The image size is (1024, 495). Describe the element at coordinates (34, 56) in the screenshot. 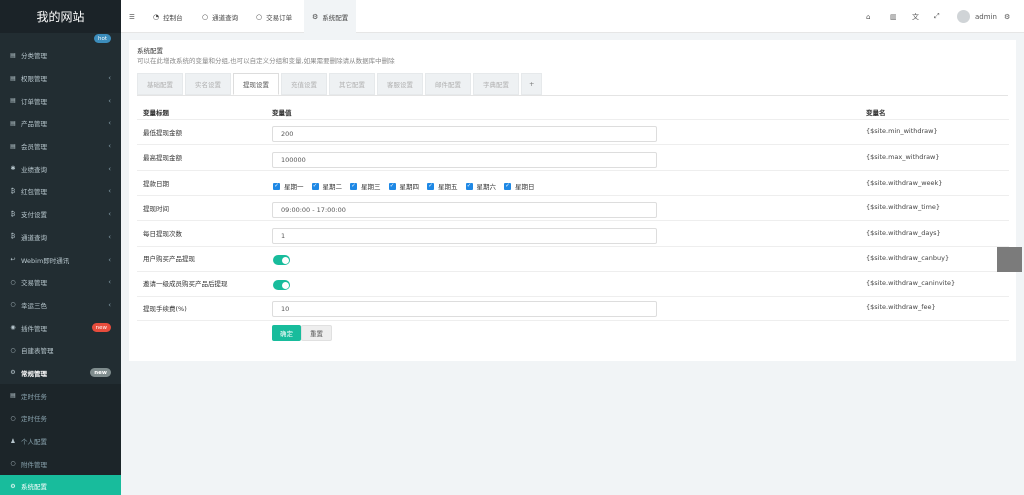

I see `sidebar-item-label: 分类管理` at that location.